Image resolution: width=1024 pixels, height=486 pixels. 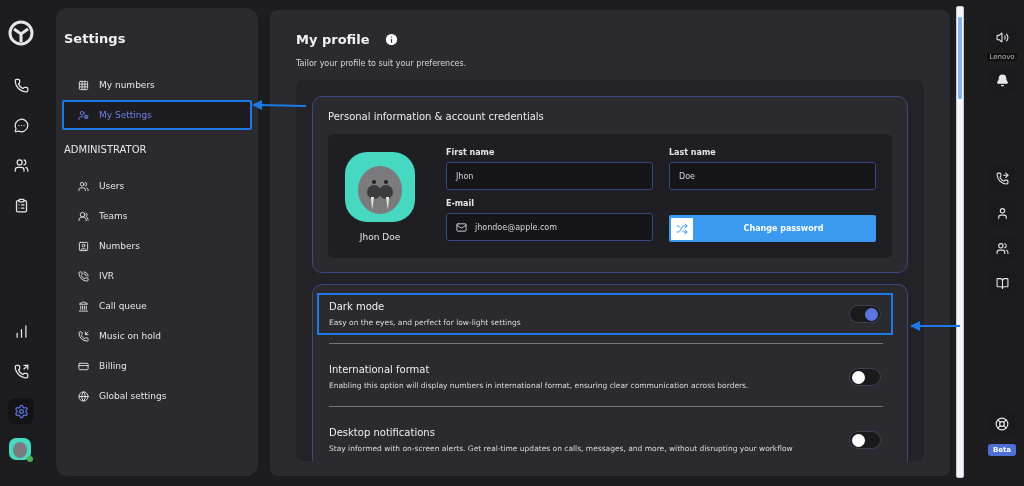 What do you see at coordinates (83, 216) in the screenshot?
I see `teams-icon` at bounding box center [83, 216].